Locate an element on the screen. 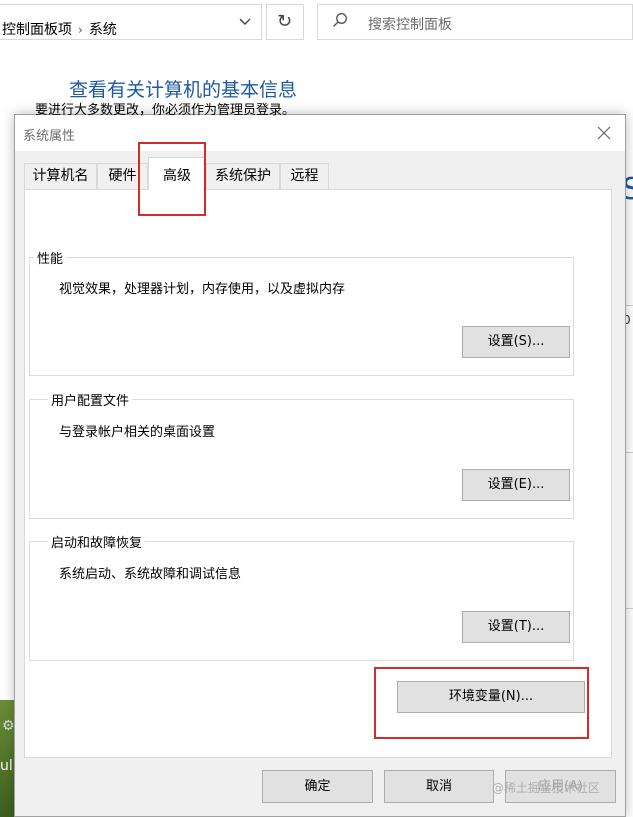  refresh-icon: ↻ is located at coordinates (285, 21).